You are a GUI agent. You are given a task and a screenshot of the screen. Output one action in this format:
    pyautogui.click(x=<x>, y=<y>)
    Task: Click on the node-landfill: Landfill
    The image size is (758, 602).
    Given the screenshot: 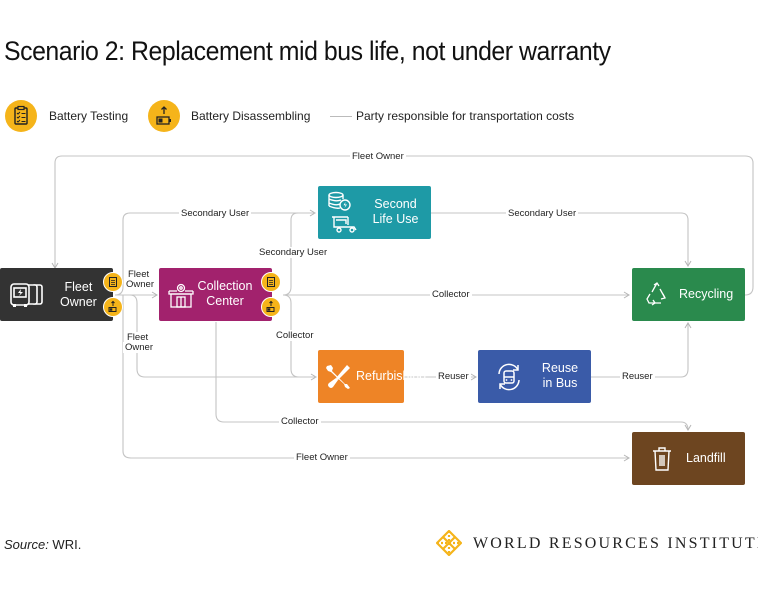 What is the action you would take?
    pyautogui.click(x=688, y=458)
    